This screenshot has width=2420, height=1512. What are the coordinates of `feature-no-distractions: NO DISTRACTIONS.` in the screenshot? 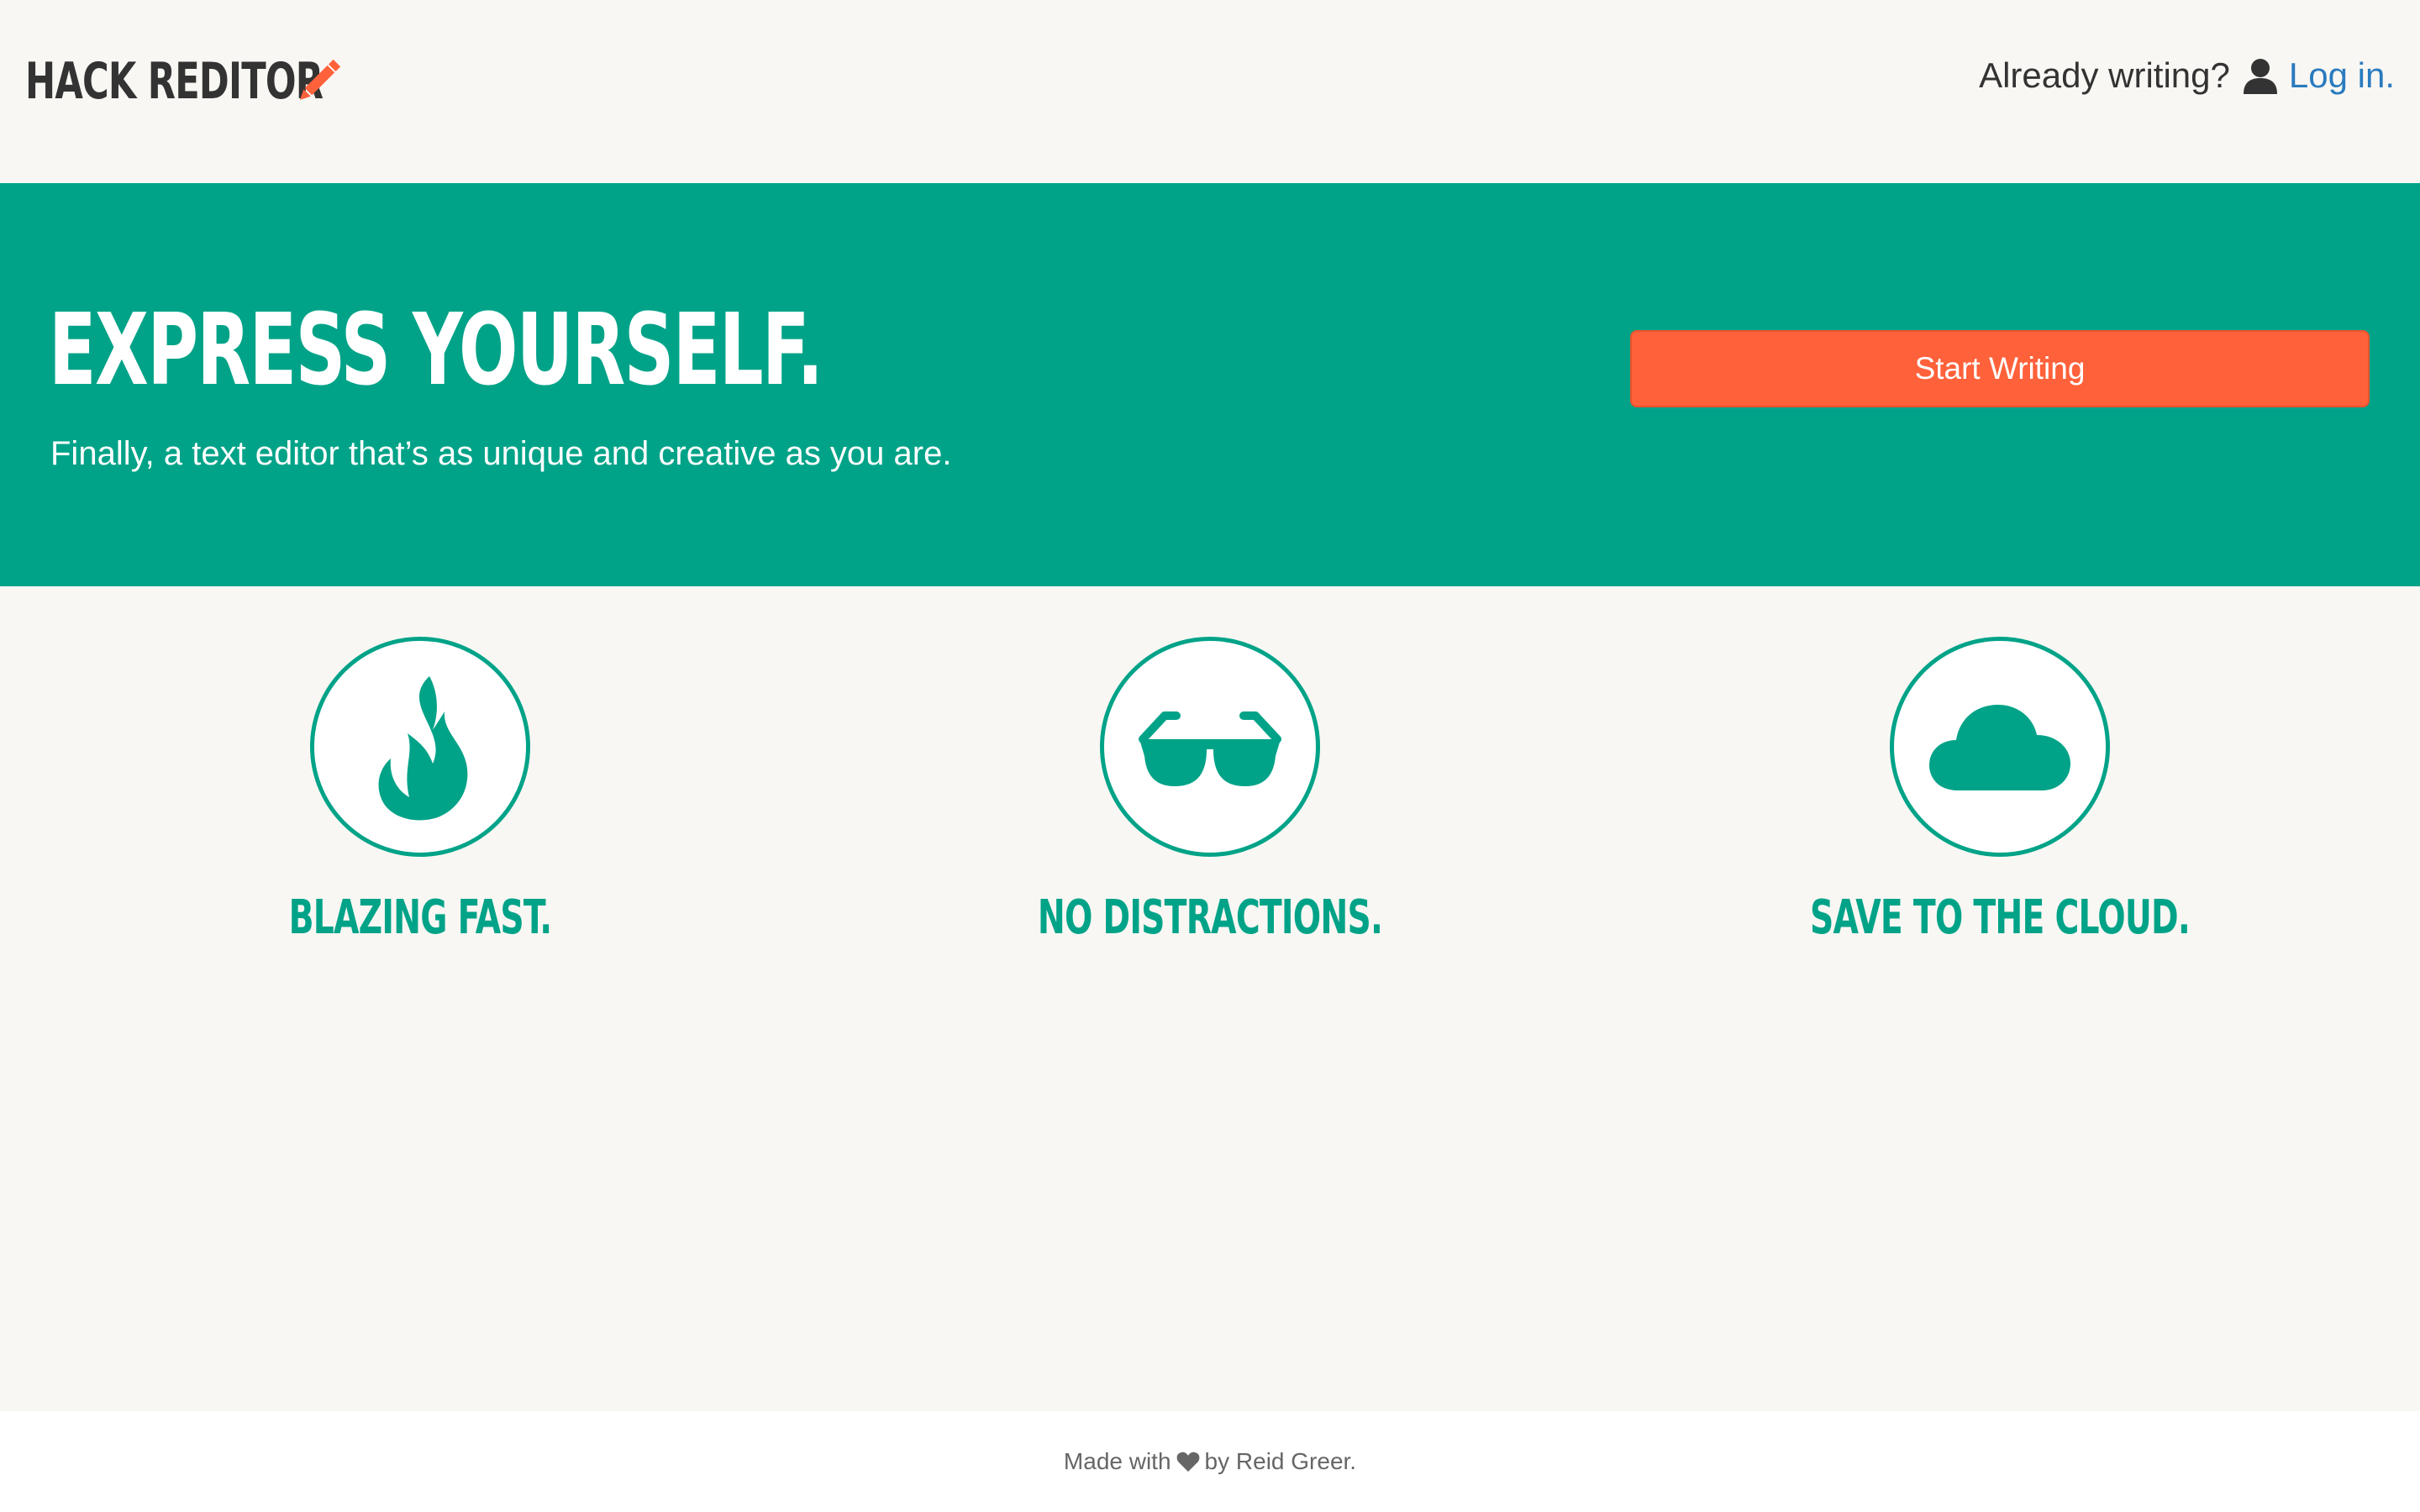 It's located at (1210, 791).